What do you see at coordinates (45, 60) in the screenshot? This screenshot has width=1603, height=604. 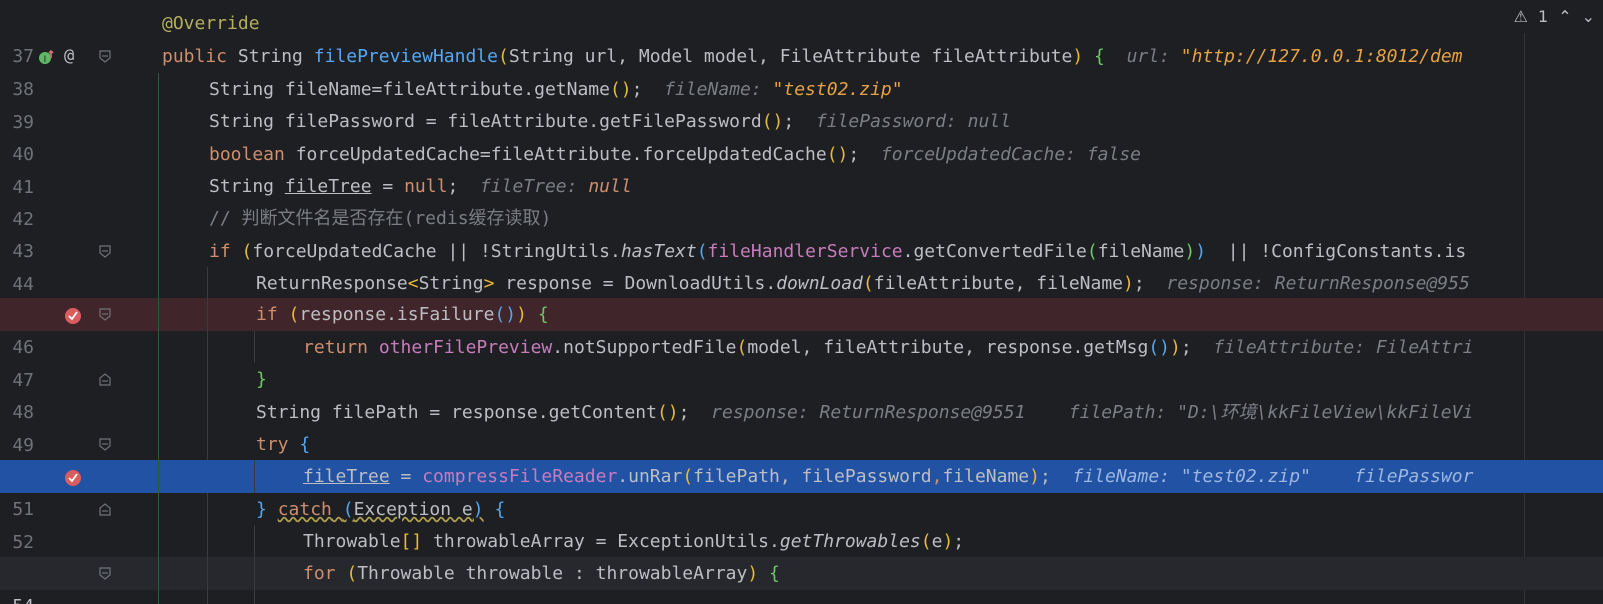 I see `svg-text: I` at bounding box center [45, 60].